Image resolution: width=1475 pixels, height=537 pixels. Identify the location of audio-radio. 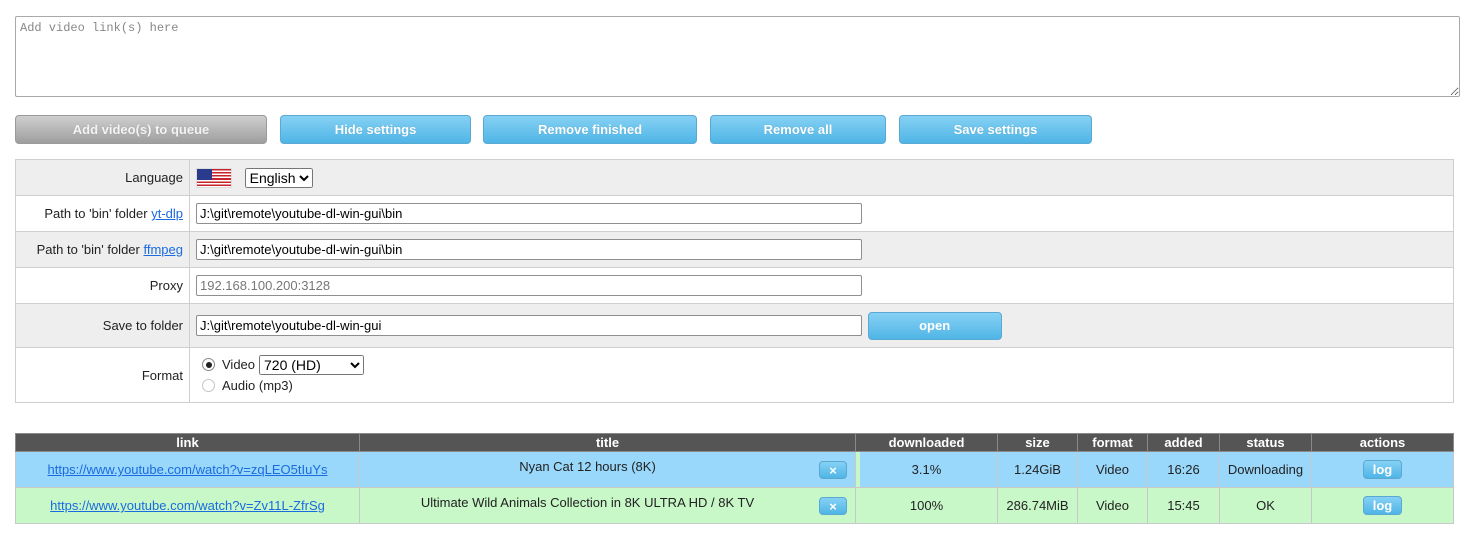
(208, 385).